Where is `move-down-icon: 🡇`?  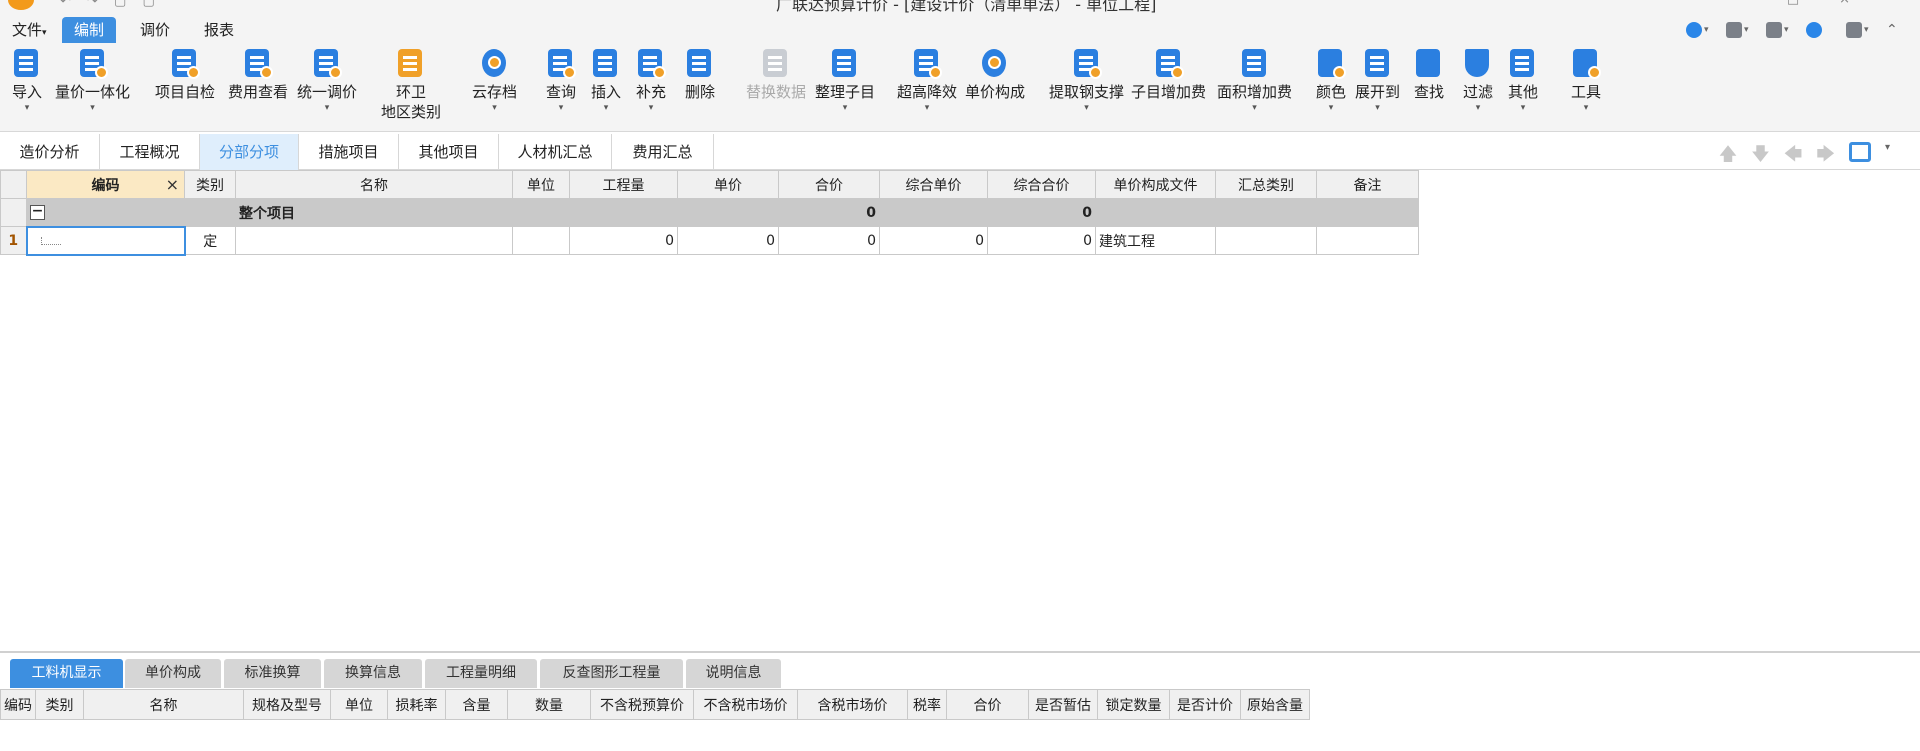 move-down-icon: 🡇 is located at coordinates (1760, 157).